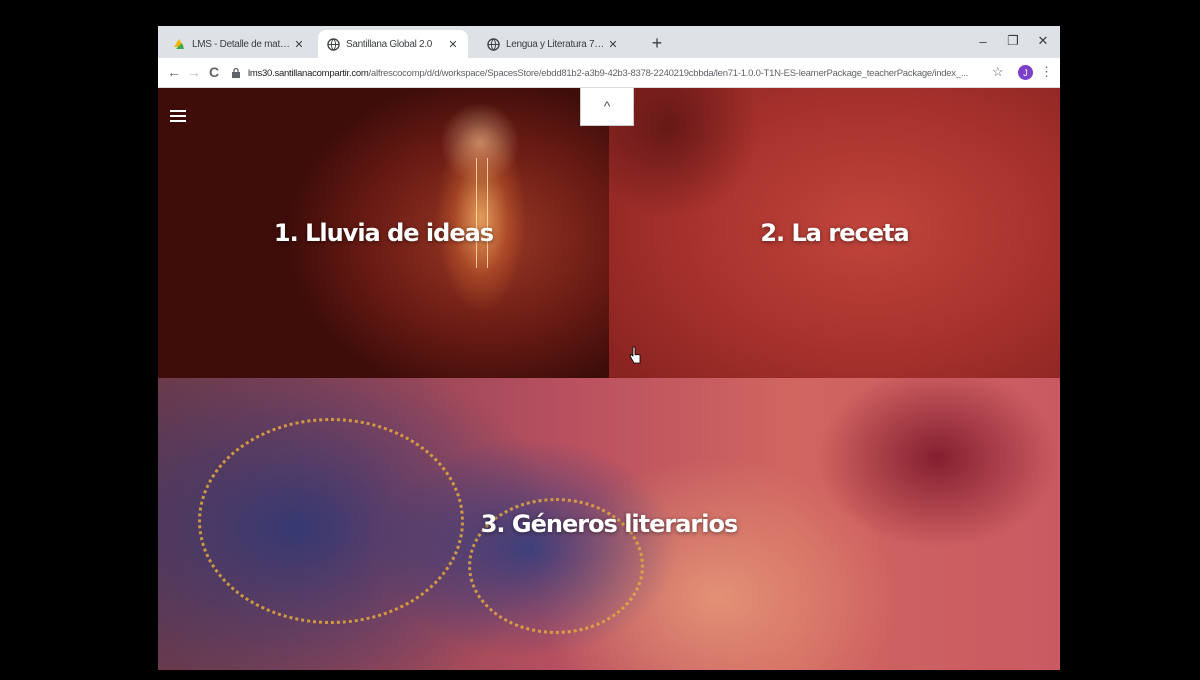 This screenshot has width=1200, height=680. I want to click on scroll-up-button: ^, so click(607, 107).